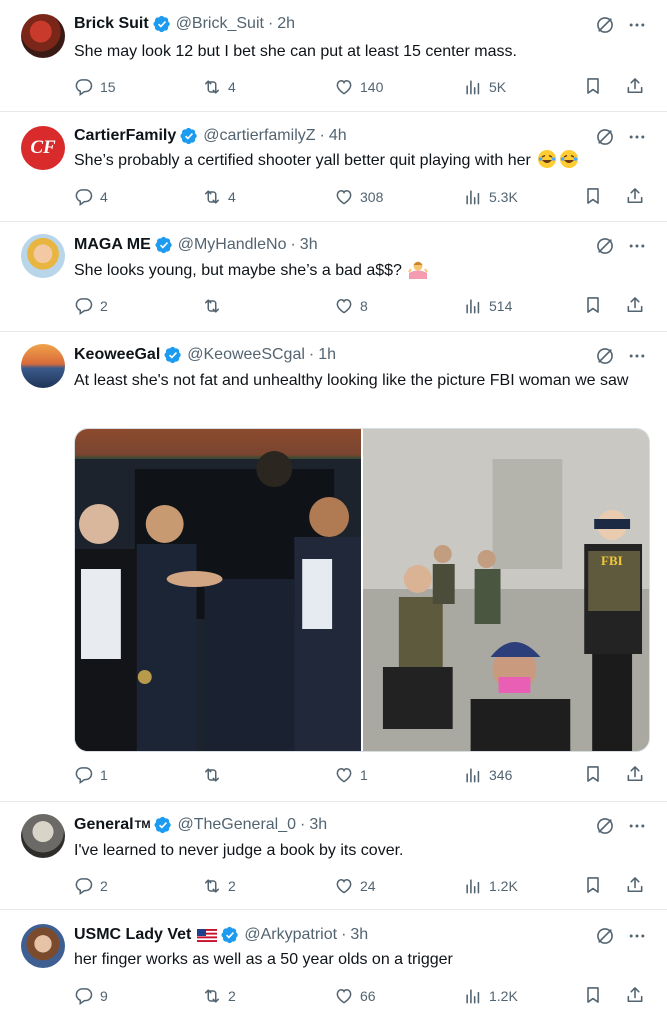  I want to click on display-name: KeoweeGal, so click(117, 355).